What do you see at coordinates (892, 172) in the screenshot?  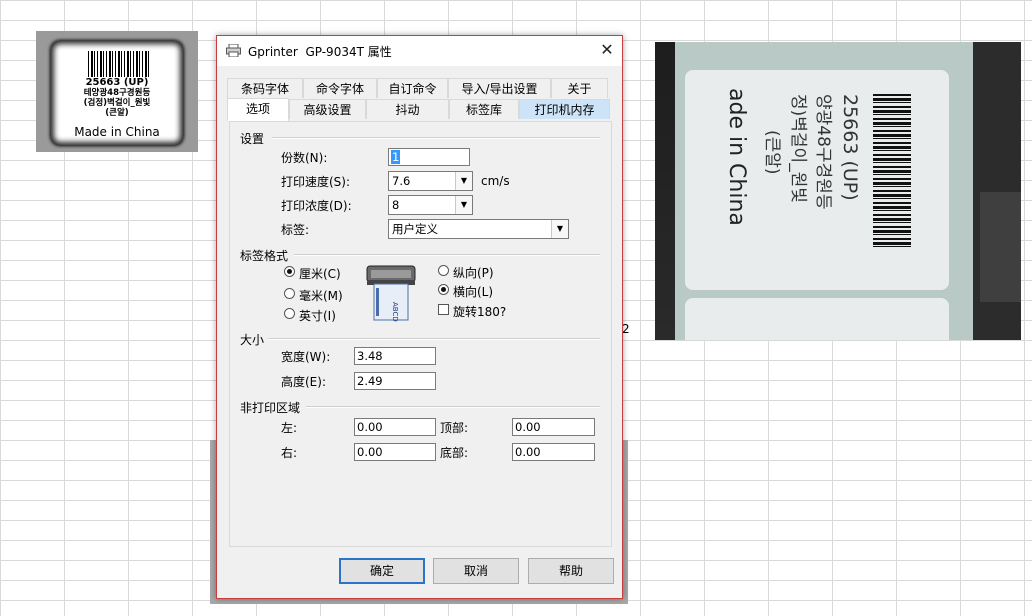 I see `photo-barcode` at bounding box center [892, 172].